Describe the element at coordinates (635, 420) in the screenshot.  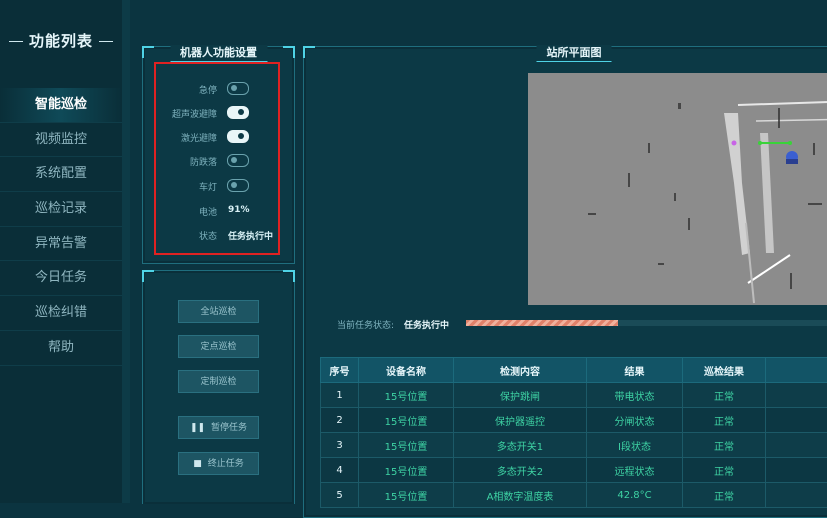
I see `cell-result: 分闸状态` at that location.